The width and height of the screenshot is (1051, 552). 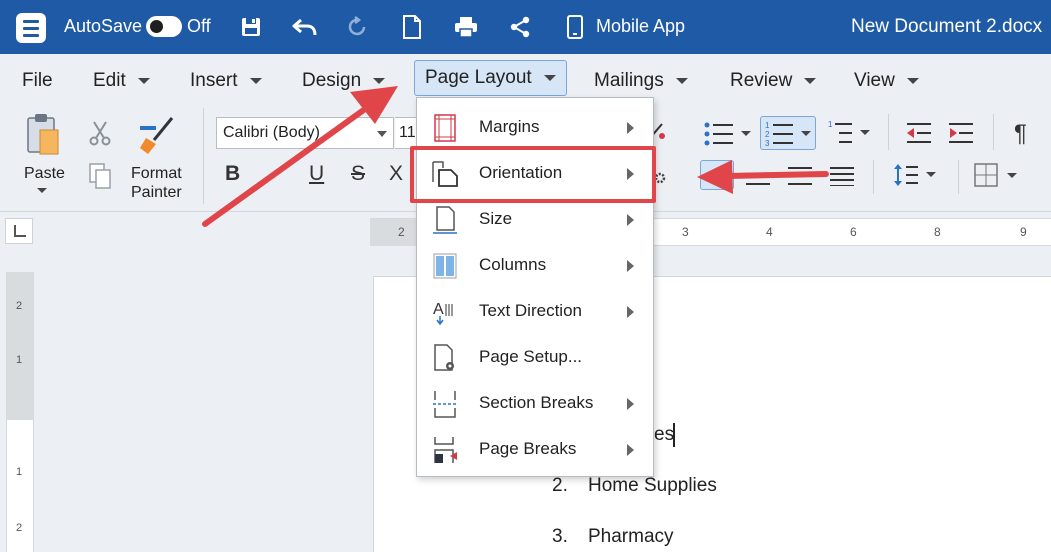 What do you see at coordinates (520, 27) in the screenshot?
I see `share-icon` at bounding box center [520, 27].